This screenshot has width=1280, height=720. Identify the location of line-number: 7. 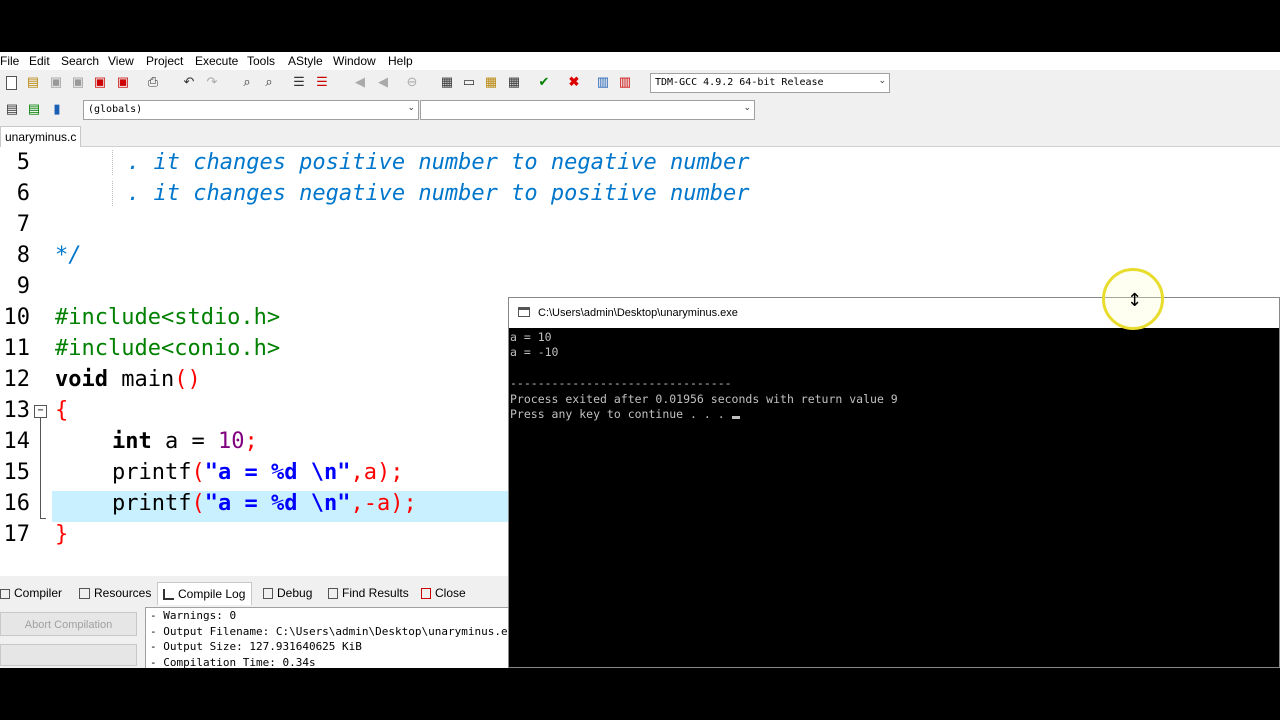
(23, 224).